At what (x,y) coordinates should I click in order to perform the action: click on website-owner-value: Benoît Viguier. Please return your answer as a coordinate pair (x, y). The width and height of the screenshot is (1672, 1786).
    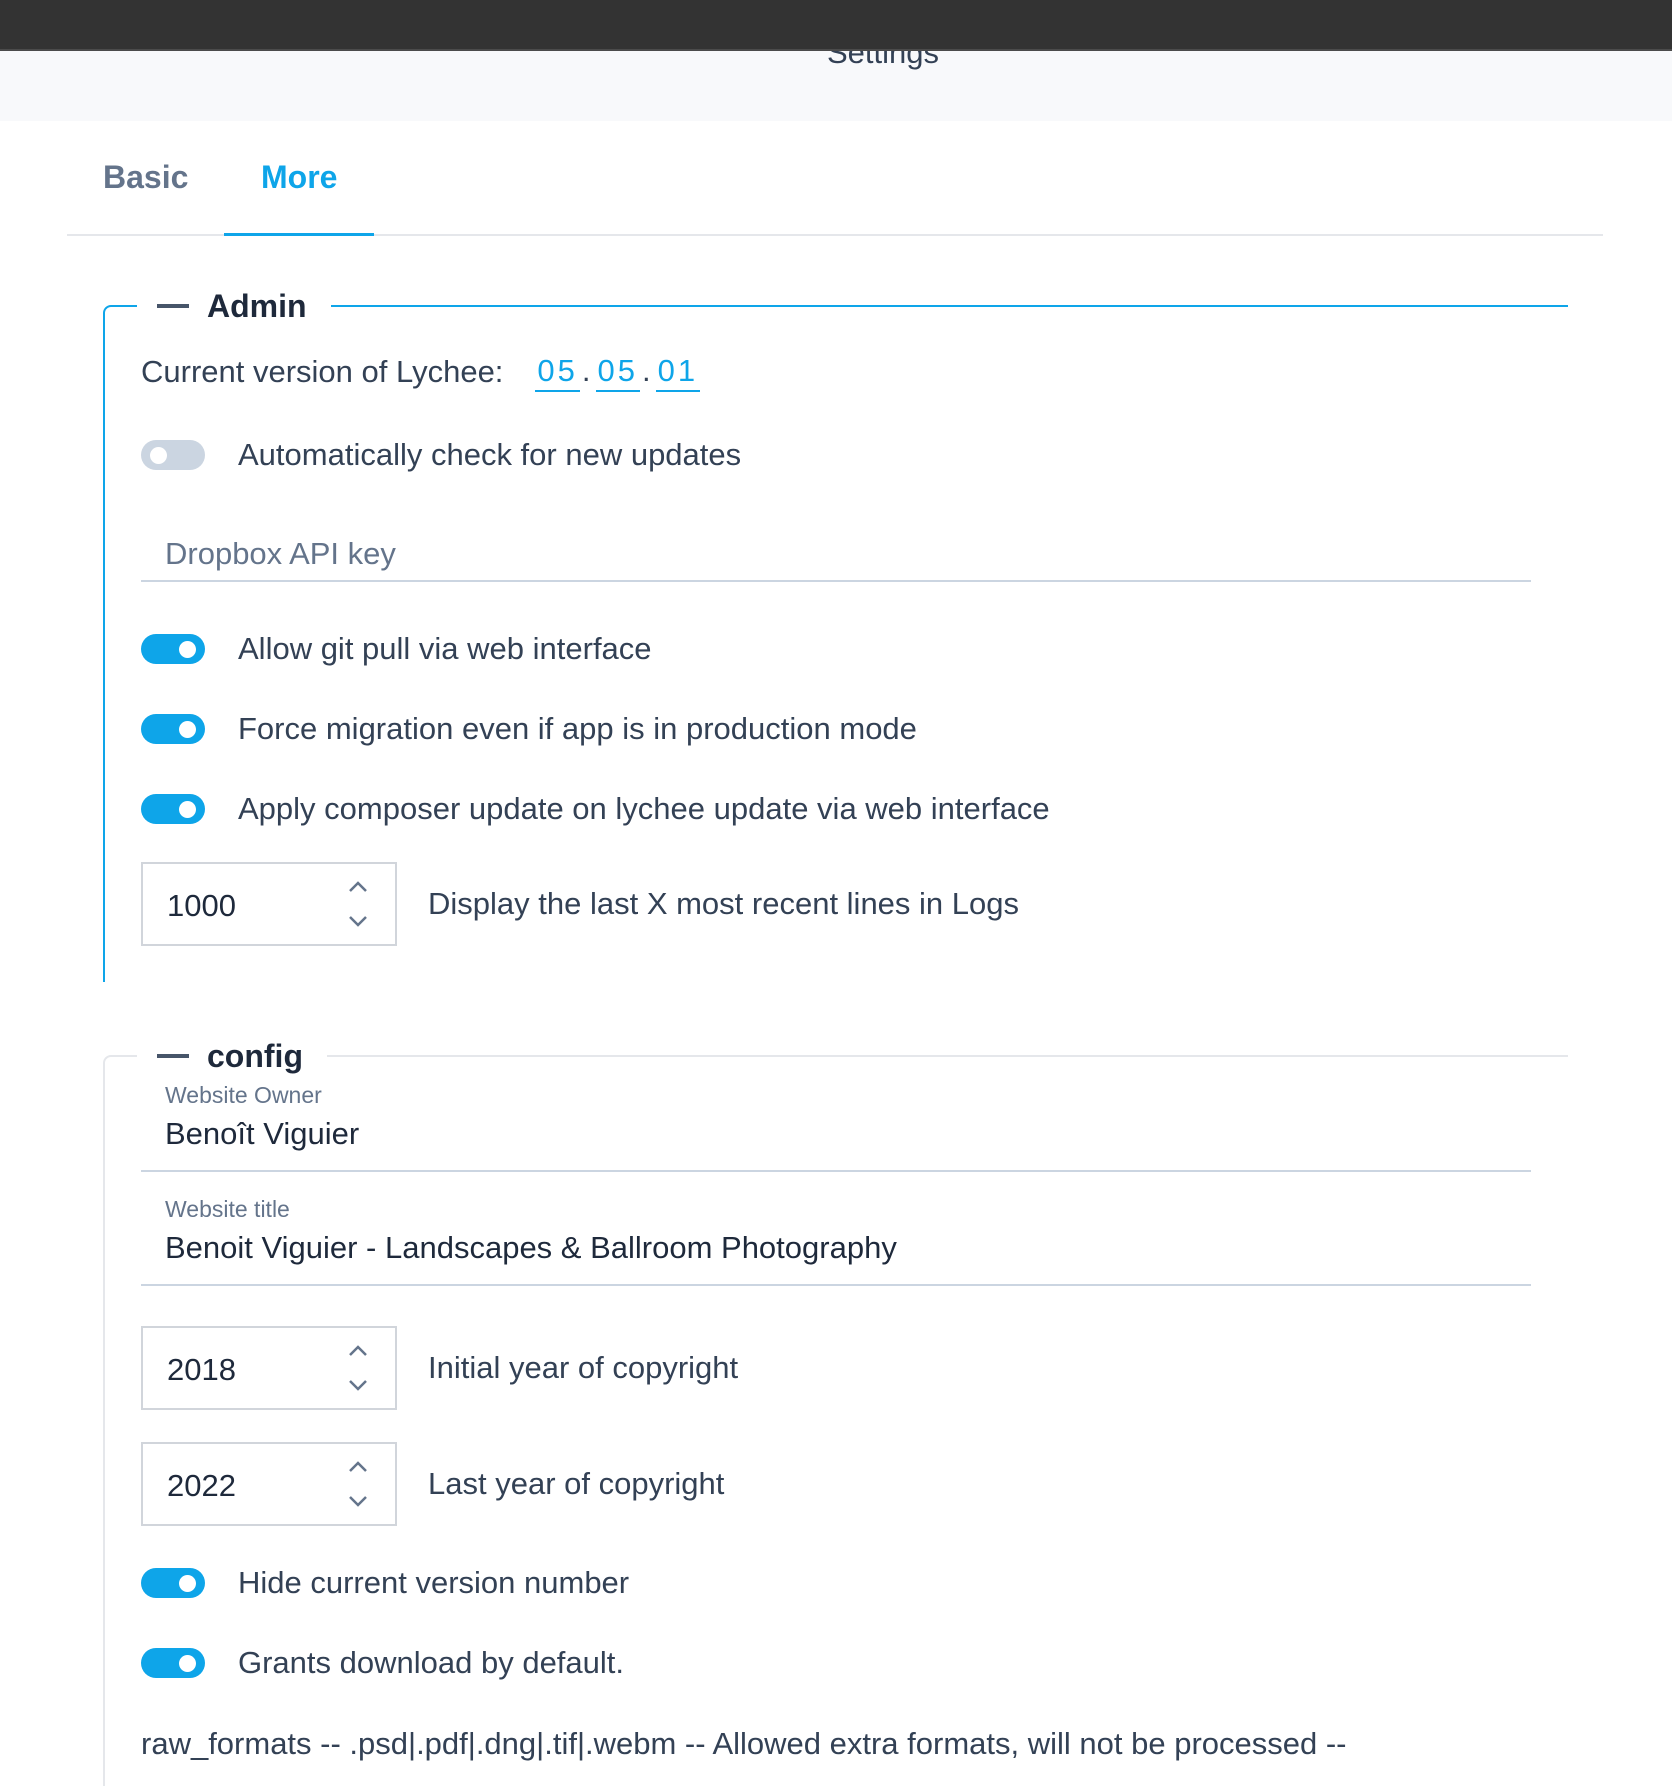
    Looking at the image, I should click on (262, 1133).